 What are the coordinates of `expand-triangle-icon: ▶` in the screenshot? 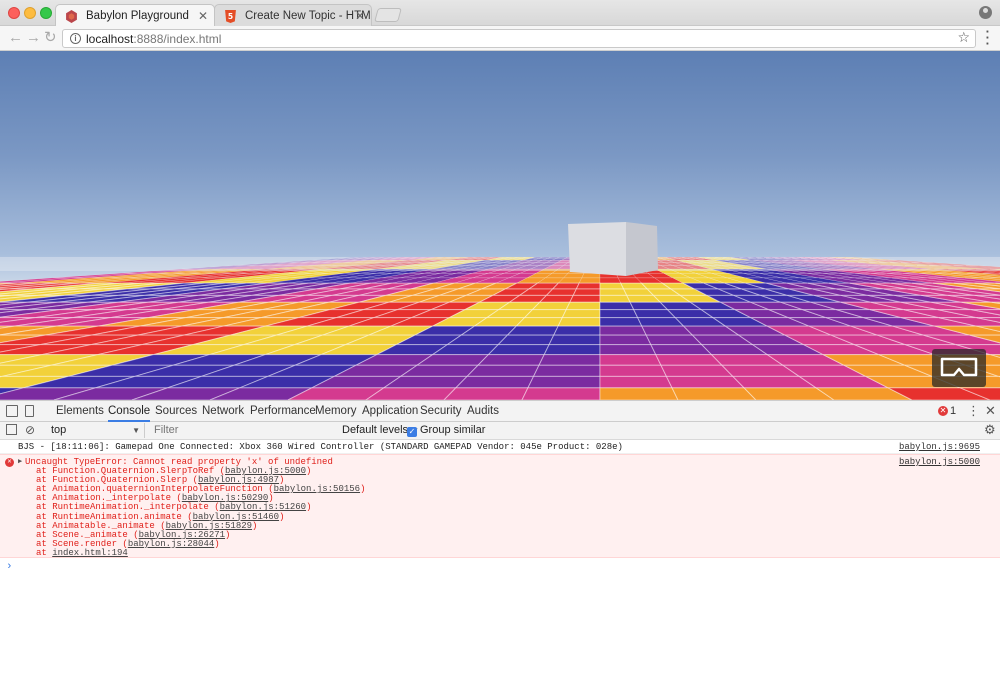 It's located at (20, 461).